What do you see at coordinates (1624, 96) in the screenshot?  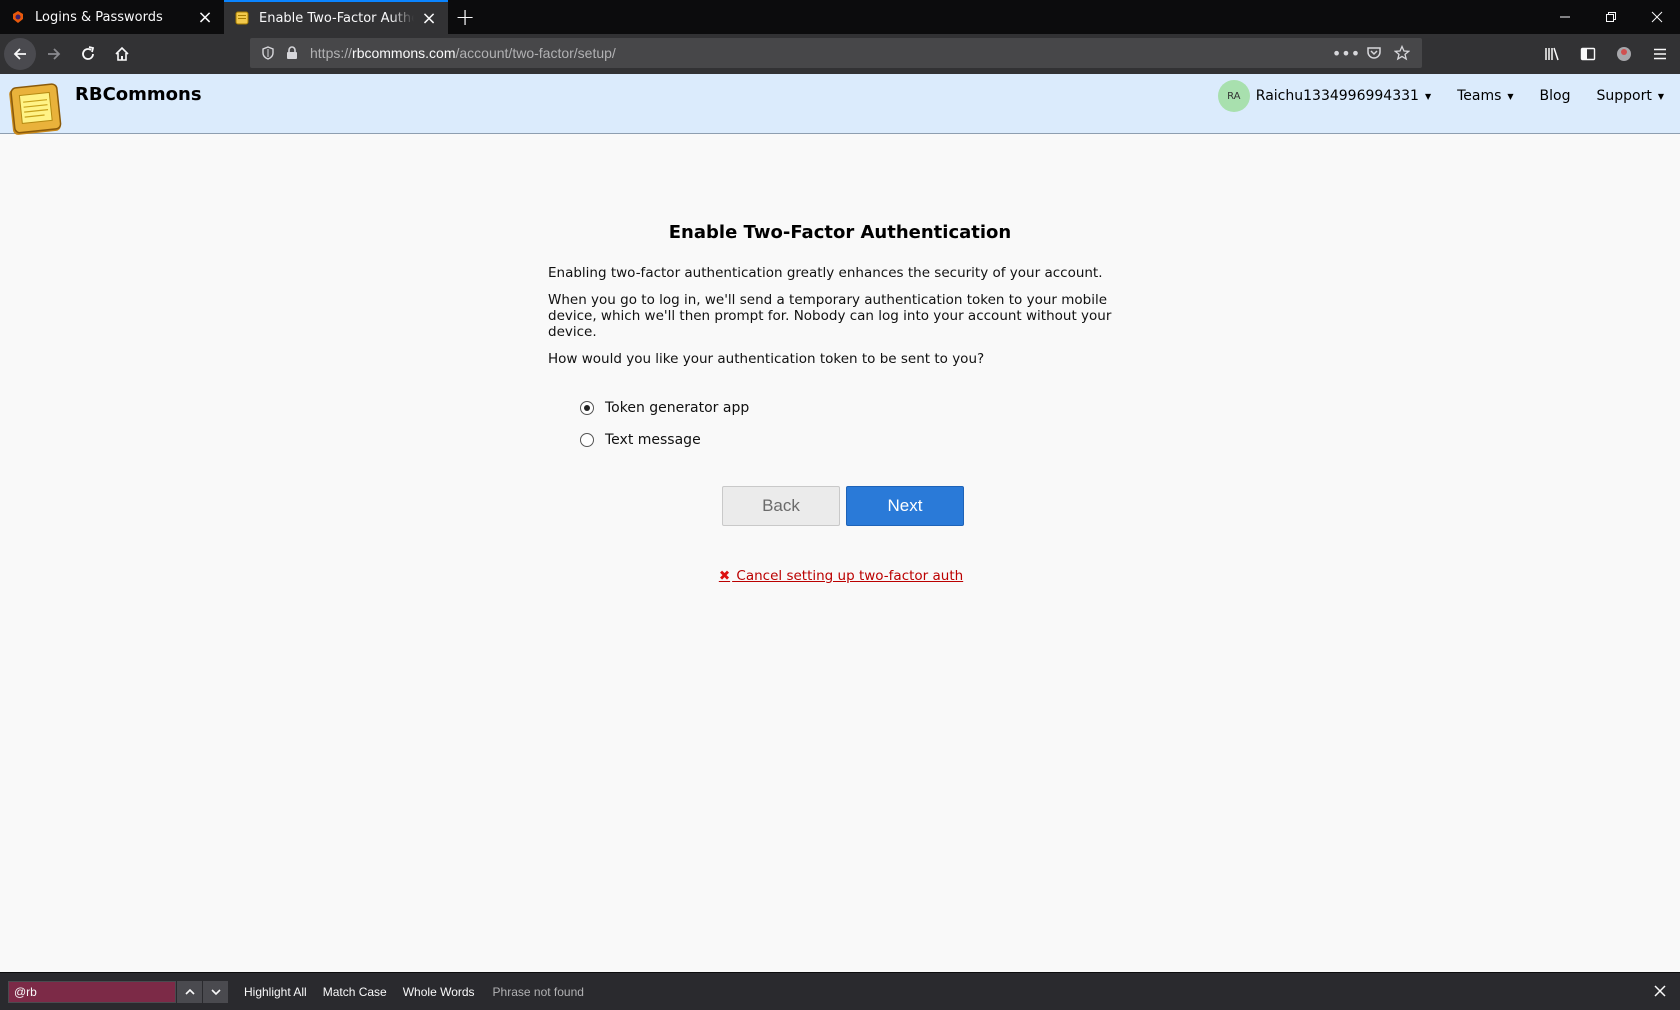 I see `nav-support-label: Support` at bounding box center [1624, 96].